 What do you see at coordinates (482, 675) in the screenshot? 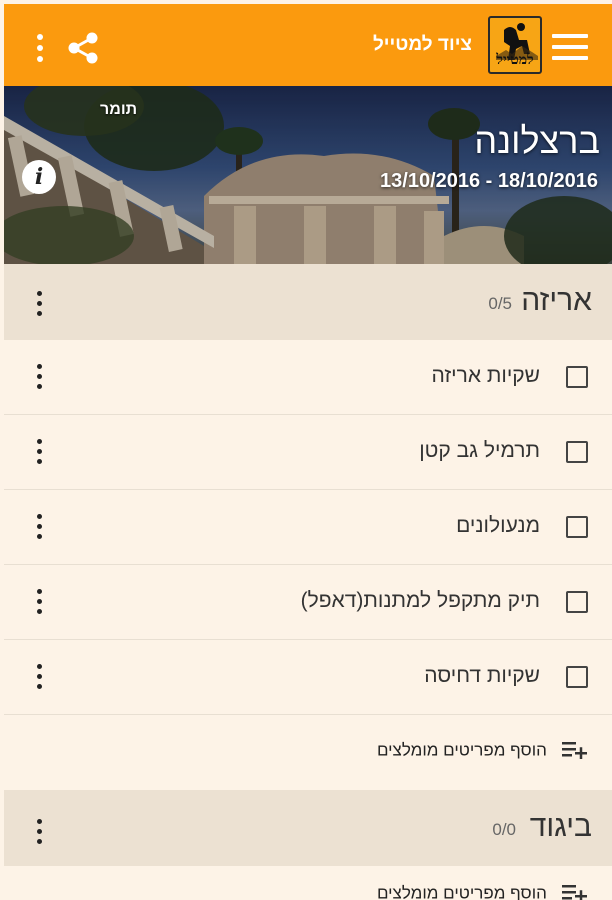
I see `item-label: שקיות דחיסה` at bounding box center [482, 675].